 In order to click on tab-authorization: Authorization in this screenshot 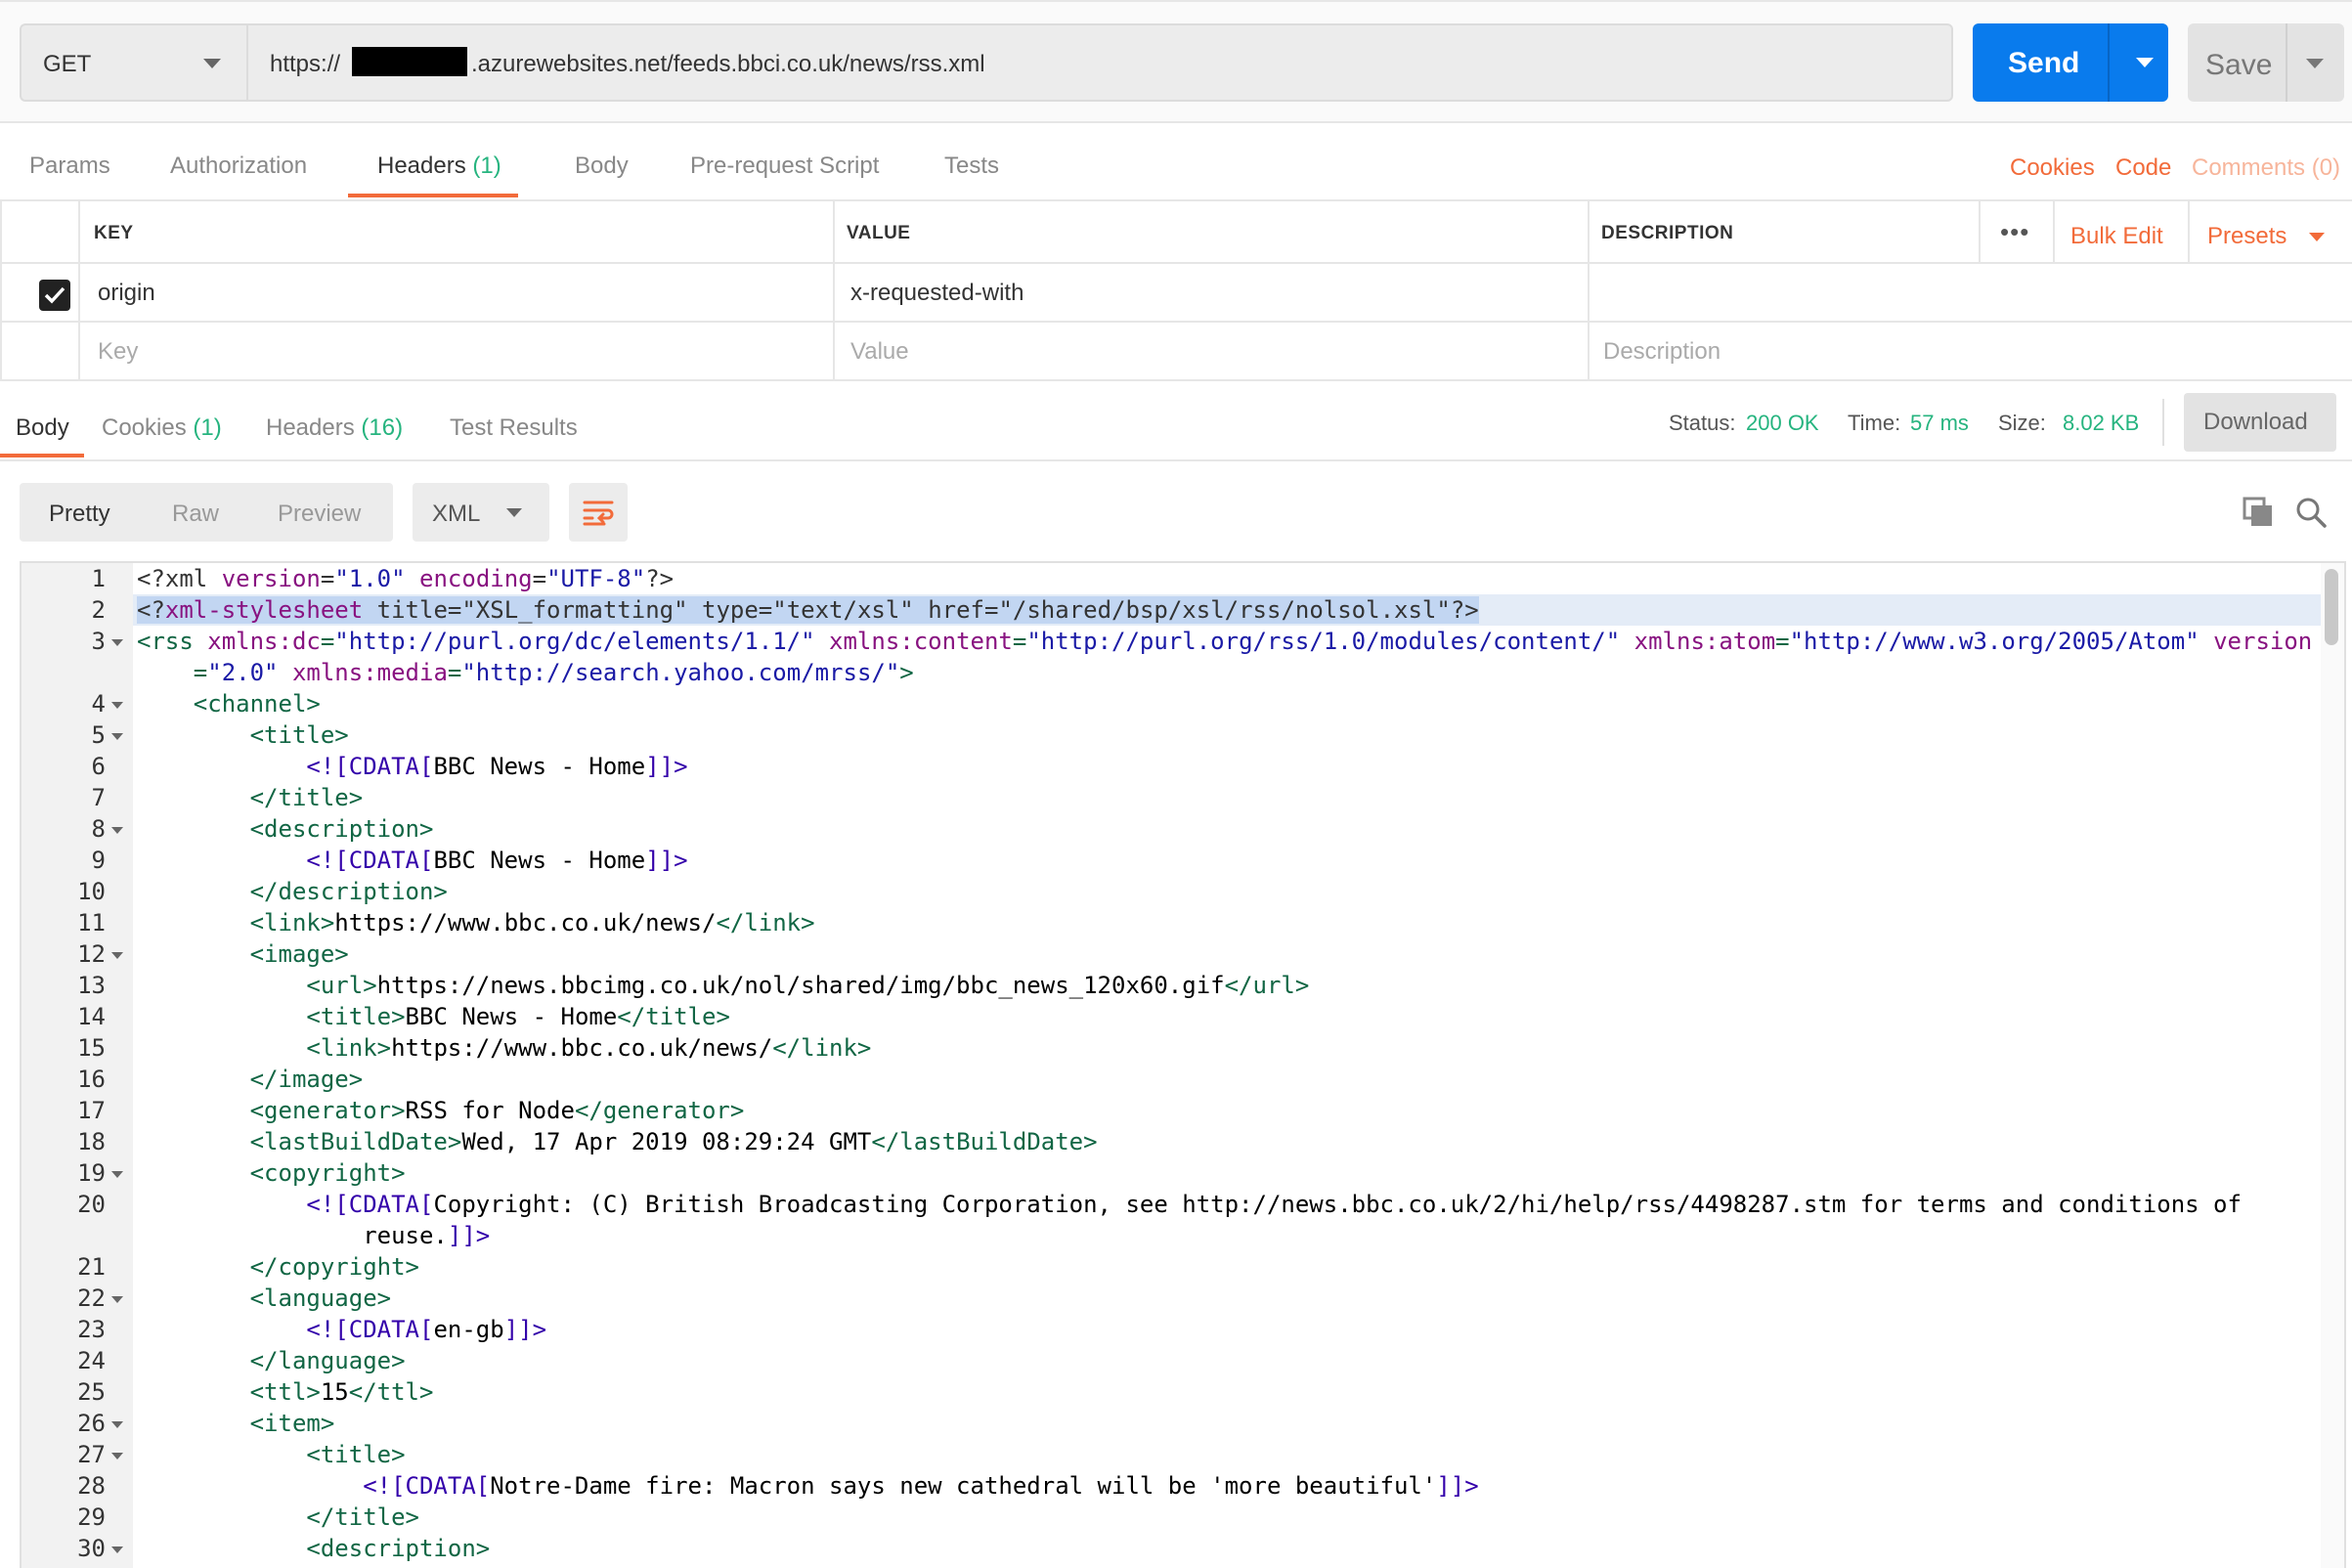, I will do `click(238, 166)`.